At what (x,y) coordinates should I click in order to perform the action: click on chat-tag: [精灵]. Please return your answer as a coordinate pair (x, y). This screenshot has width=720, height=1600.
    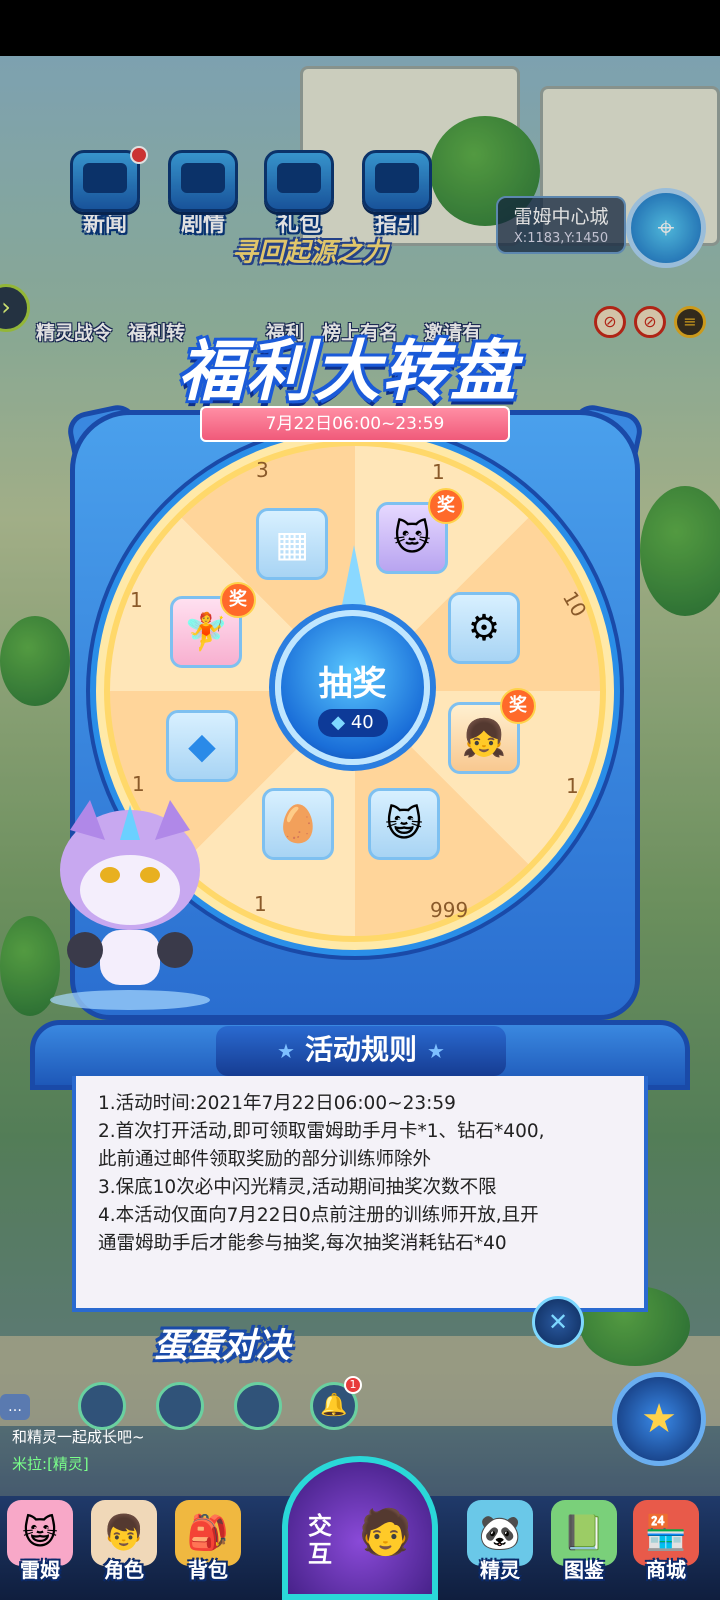
    Looking at the image, I should click on (68, 1464).